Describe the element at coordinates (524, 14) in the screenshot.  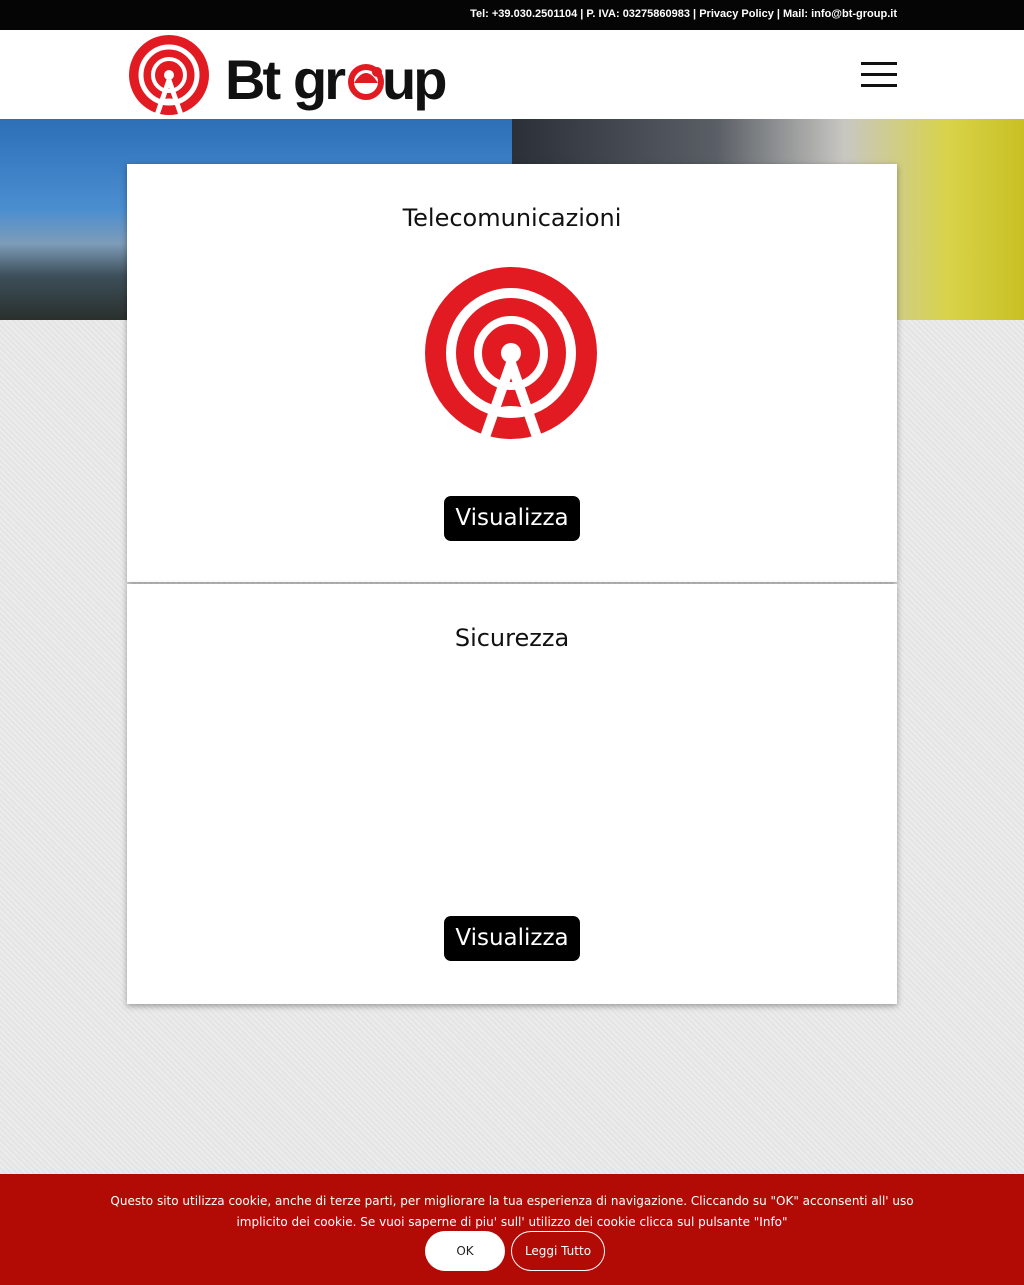
I see `phone-text: Tel: +39.030.2501104` at that location.